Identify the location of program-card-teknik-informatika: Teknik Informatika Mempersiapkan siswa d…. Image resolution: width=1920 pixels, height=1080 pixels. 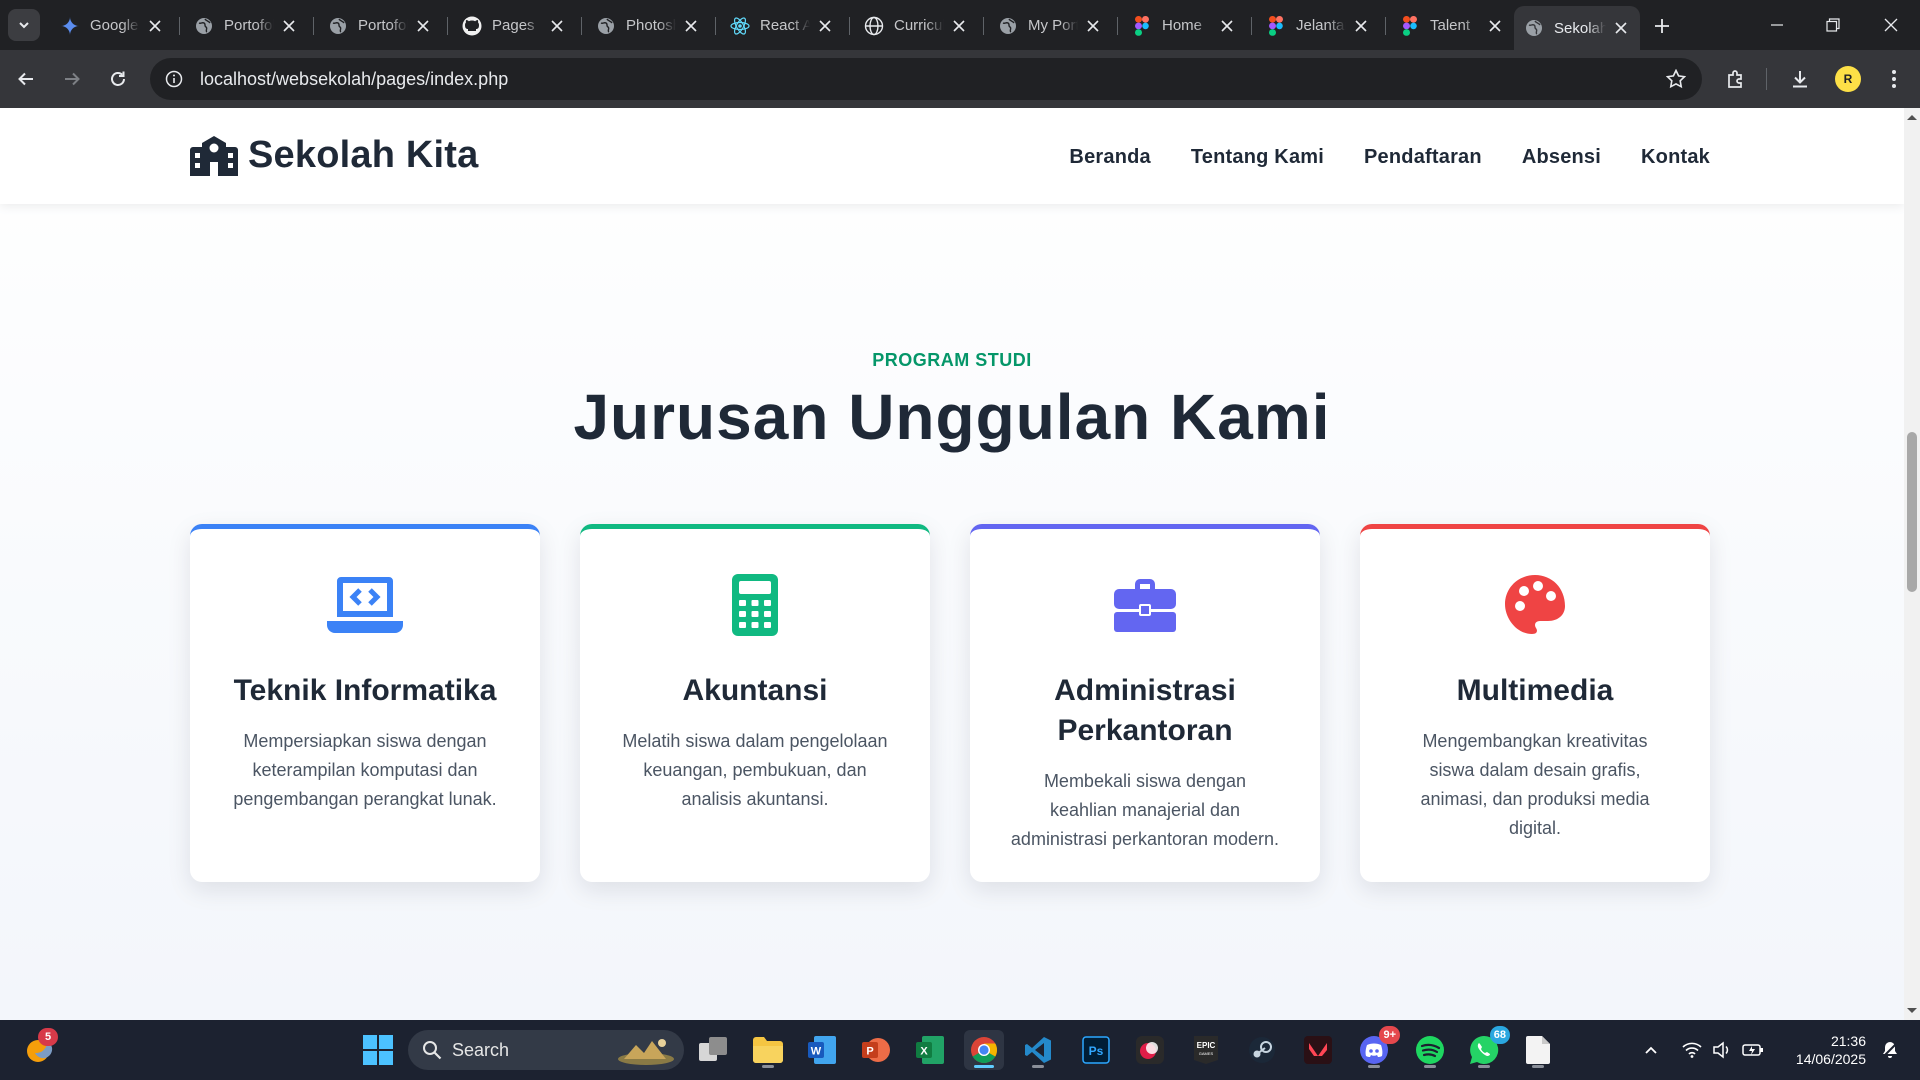
(365, 703).